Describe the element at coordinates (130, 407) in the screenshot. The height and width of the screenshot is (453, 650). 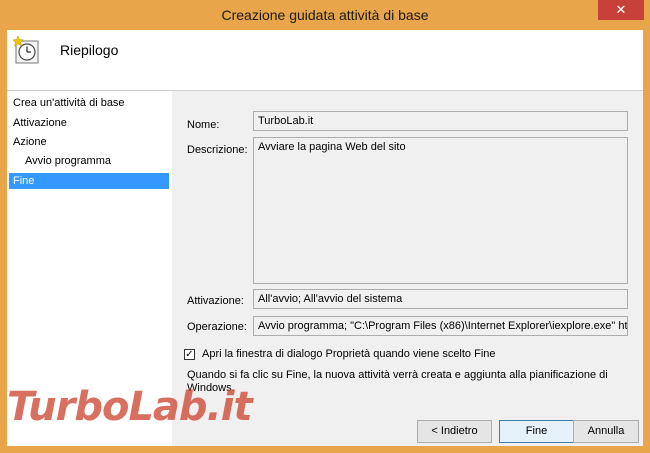
I see `turbolab-watermark: TurboLab.it` at that location.